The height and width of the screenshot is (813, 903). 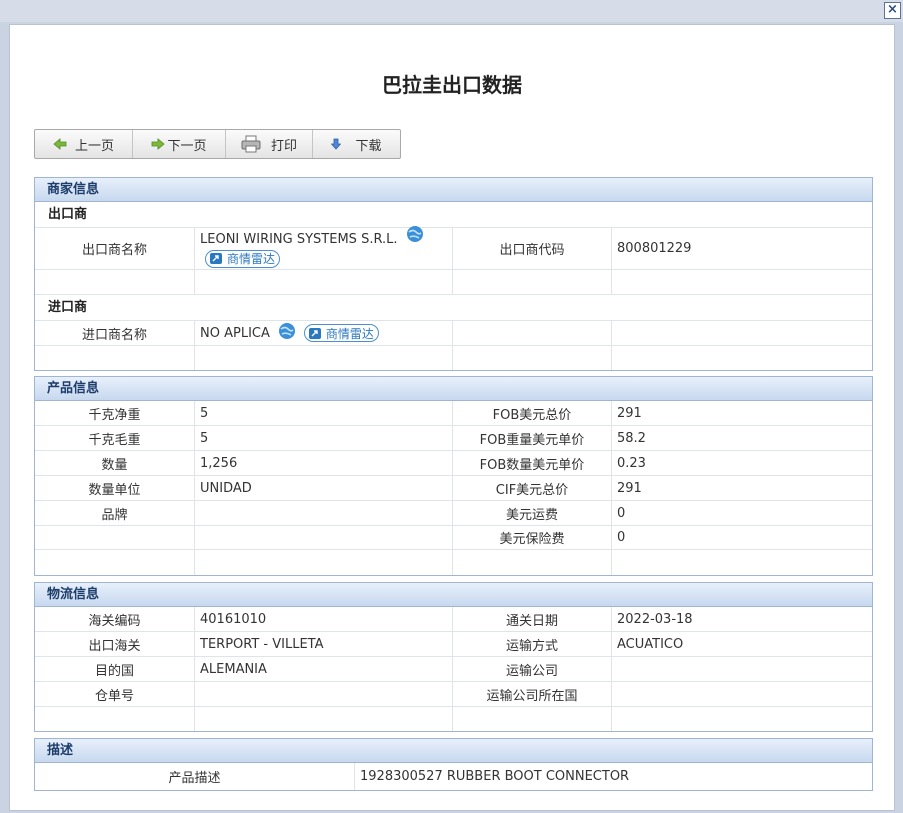 I want to click on table-row: 目的国 ALEMANIA 运输公司, so click(x=453, y=669).